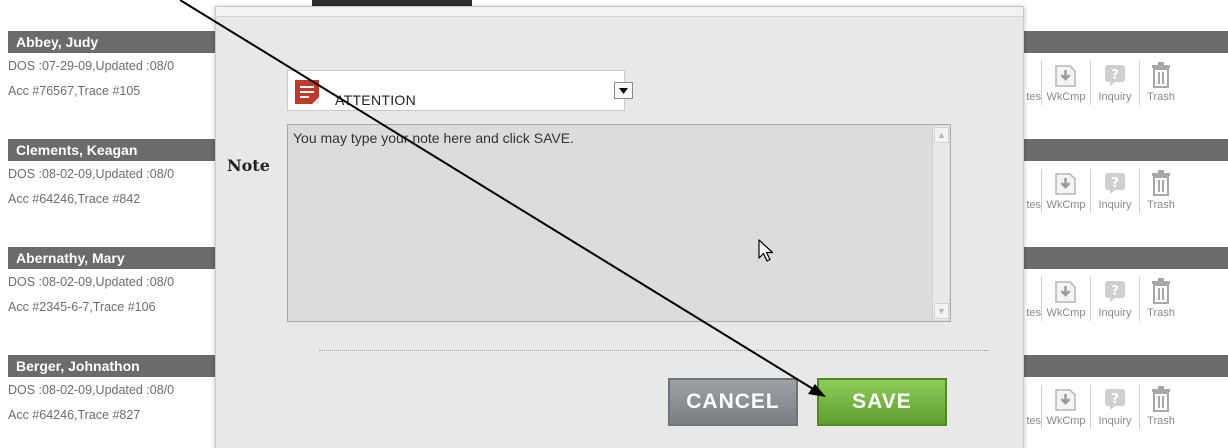 Image resolution: width=1228 pixels, height=448 pixels. What do you see at coordinates (248, 165) in the screenshot?
I see `note-label: Note` at bounding box center [248, 165].